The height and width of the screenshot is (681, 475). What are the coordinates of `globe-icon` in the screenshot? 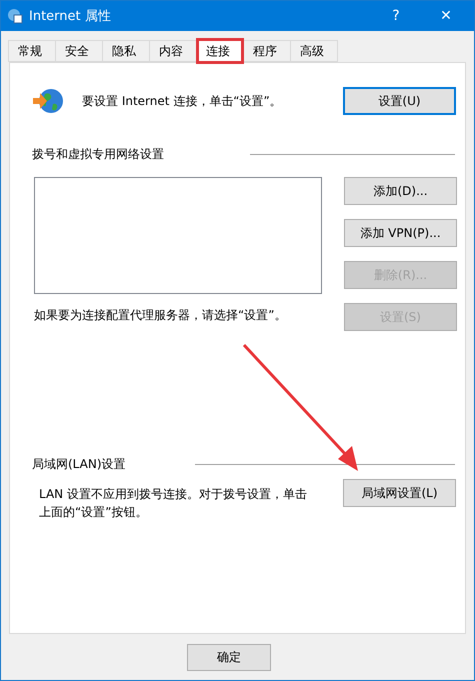 It's located at (48, 101).